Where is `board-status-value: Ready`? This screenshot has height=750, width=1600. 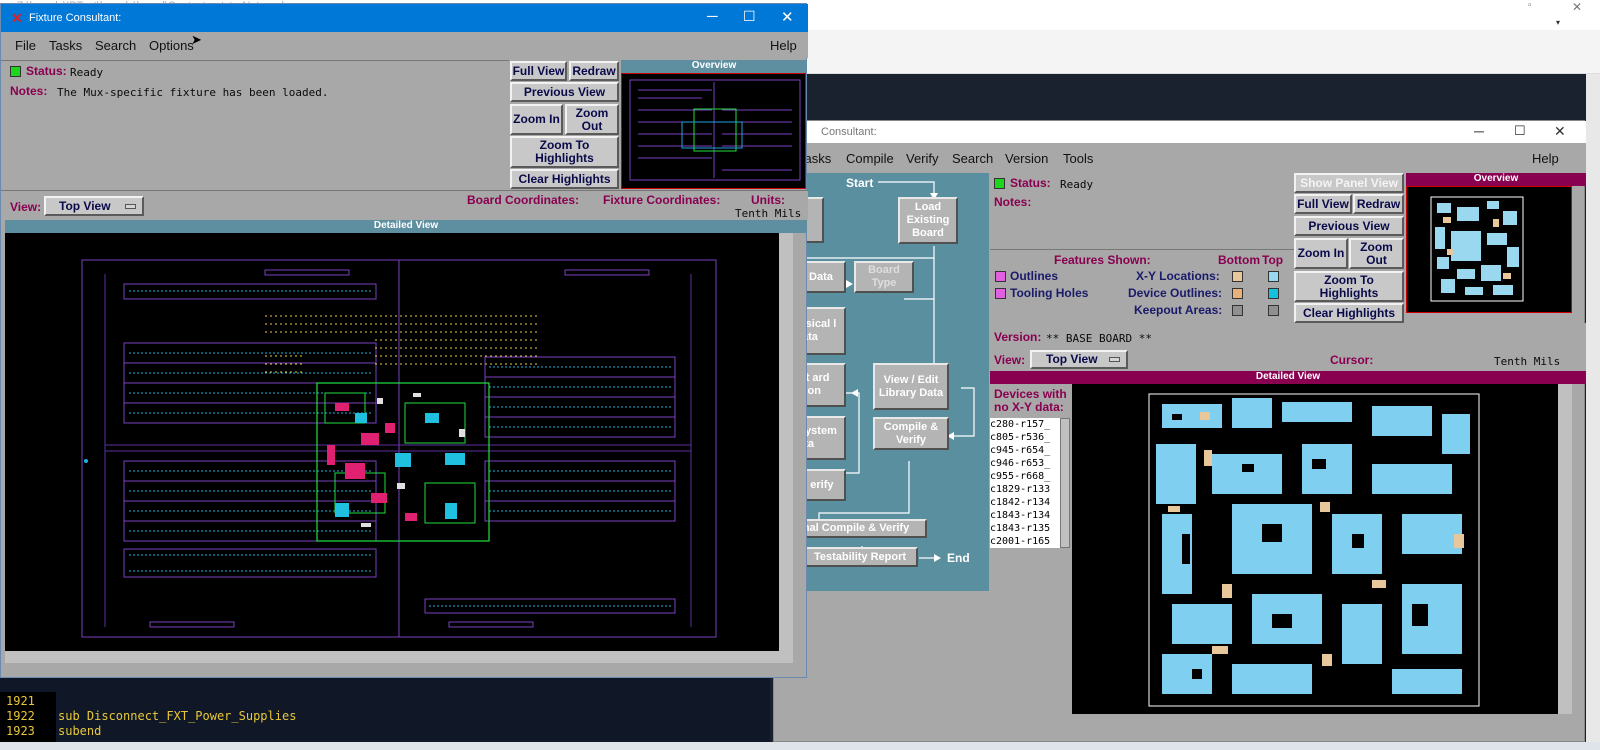
board-status-value: Ready is located at coordinates (1077, 184).